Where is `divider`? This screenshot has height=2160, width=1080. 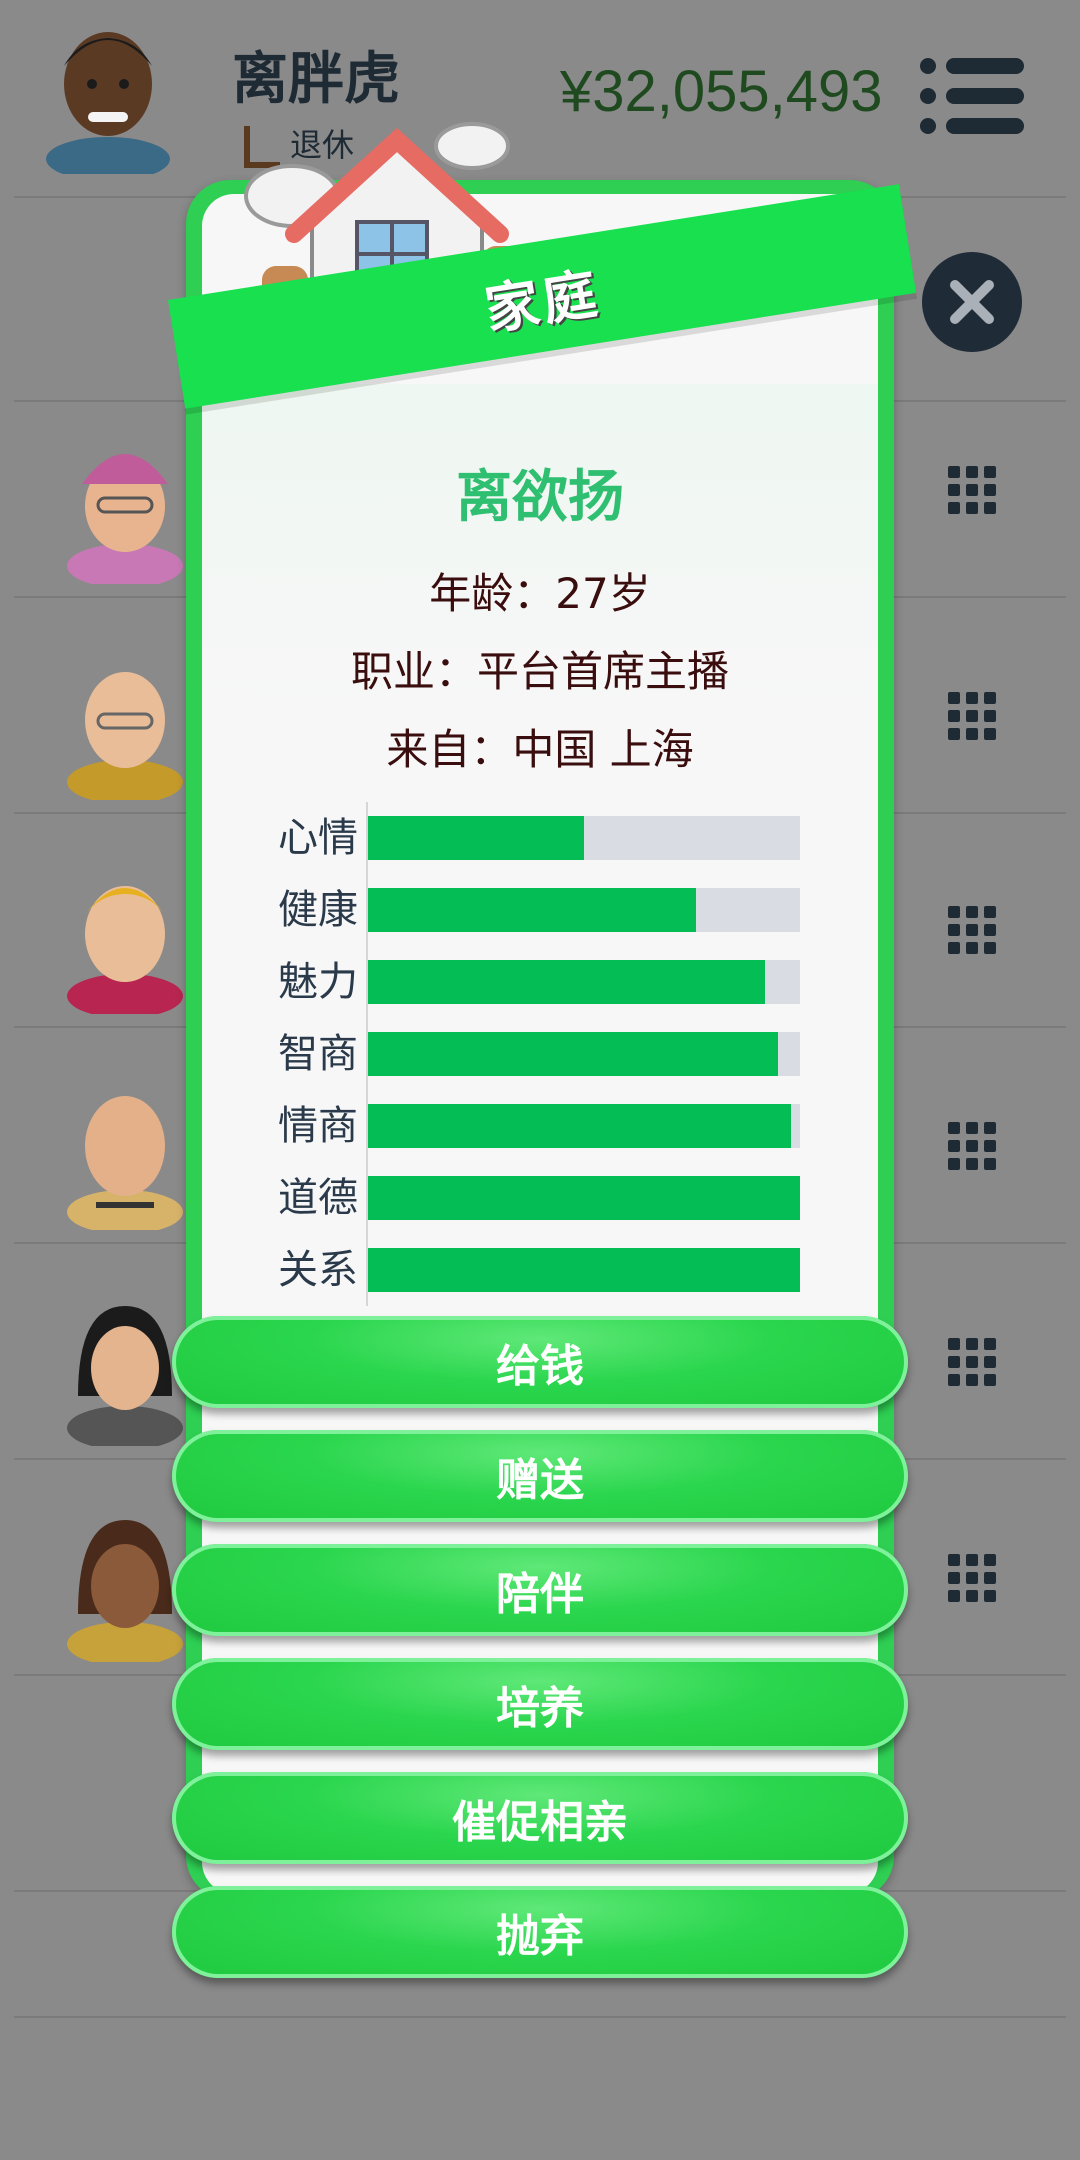
divider is located at coordinates (540, 2017).